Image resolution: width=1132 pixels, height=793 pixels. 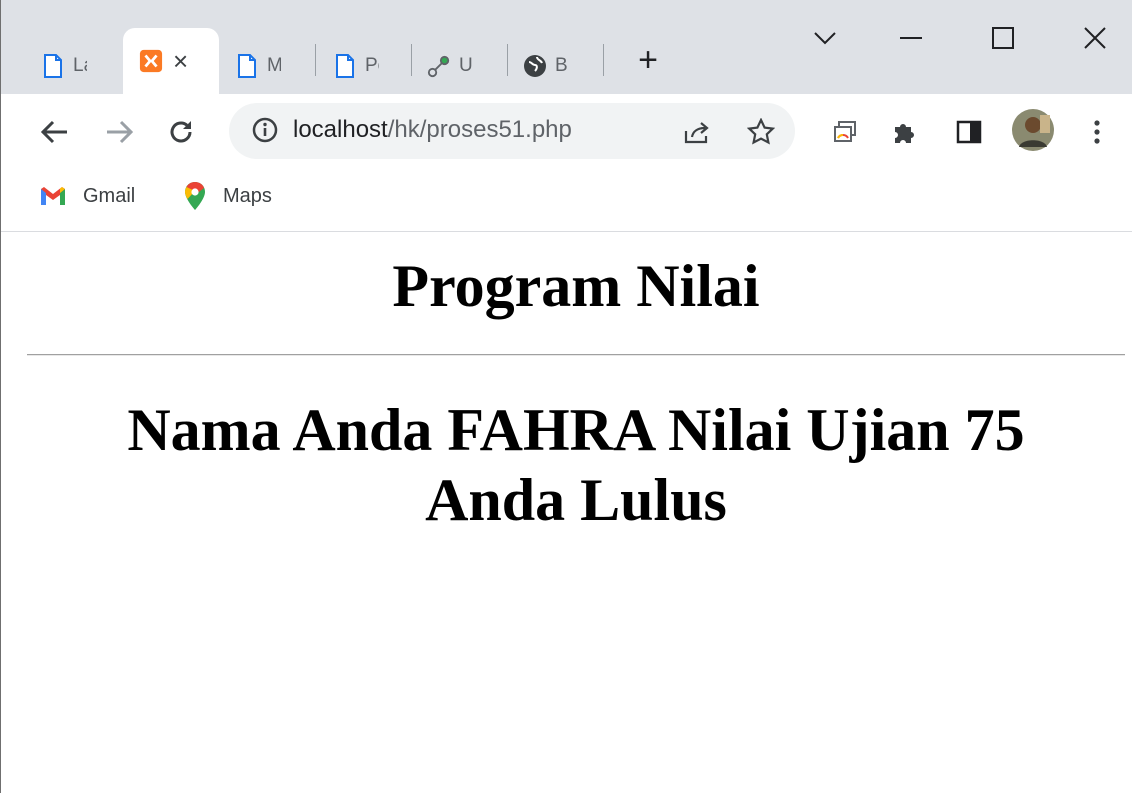 I want to click on bookmark-maps: Maps, so click(x=227, y=196).